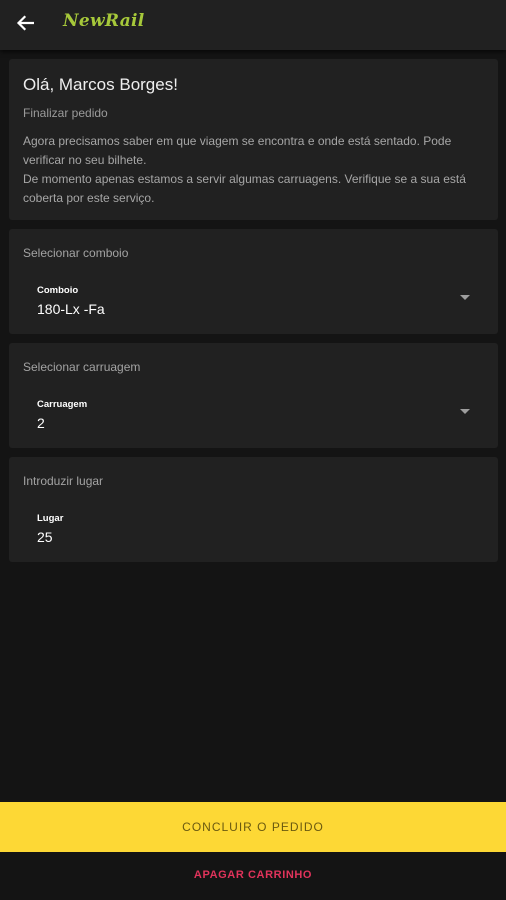 The height and width of the screenshot is (900, 506). What do you see at coordinates (253, 876) in the screenshot?
I see `clear-cart-button: APAGAR CARRINHO` at bounding box center [253, 876].